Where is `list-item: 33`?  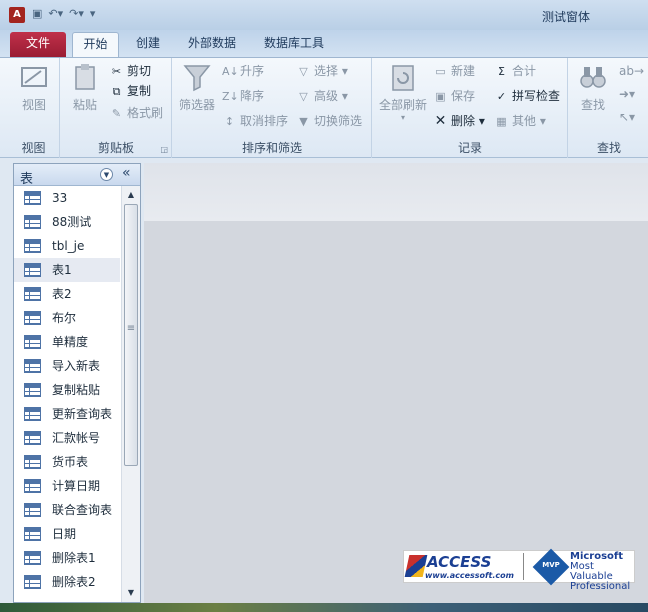 list-item: 33 is located at coordinates (67, 198).